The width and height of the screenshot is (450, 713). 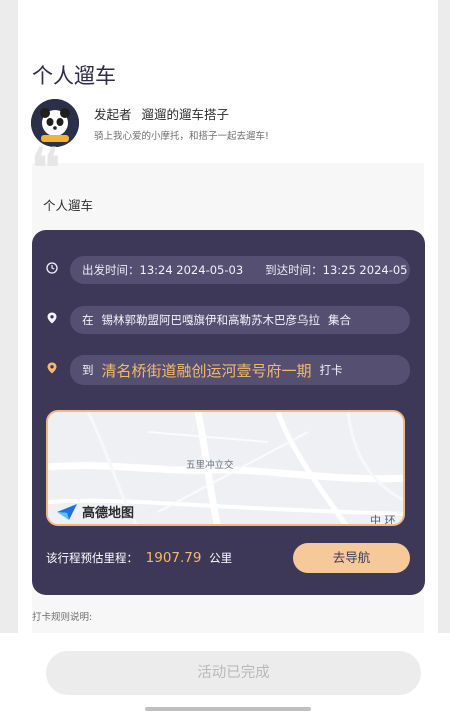 What do you see at coordinates (88, 320) in the screenshot?
I see `meet-prefix: 在` at bounding box center [88, 320].